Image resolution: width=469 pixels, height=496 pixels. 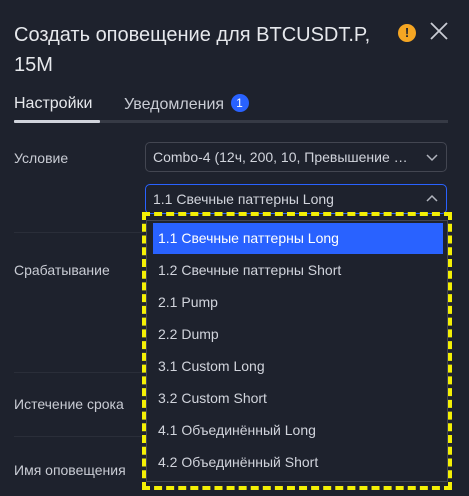 What do you see at coordinates (192, 50) in the screenshot?
I see `dialog-title: Создать оповещение для BTCUSDT.P, 15M` at bounding box center [192, 50].